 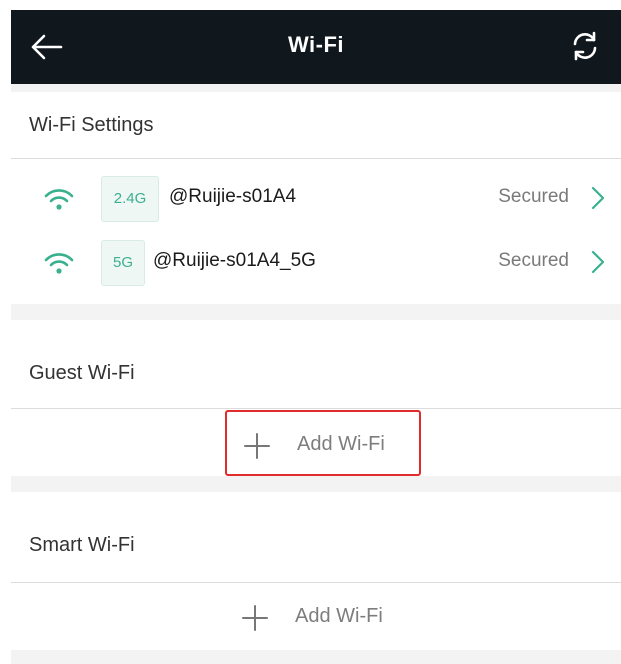 I want to click on top-bar: Wi-Fi, so click(x=316, y=47).